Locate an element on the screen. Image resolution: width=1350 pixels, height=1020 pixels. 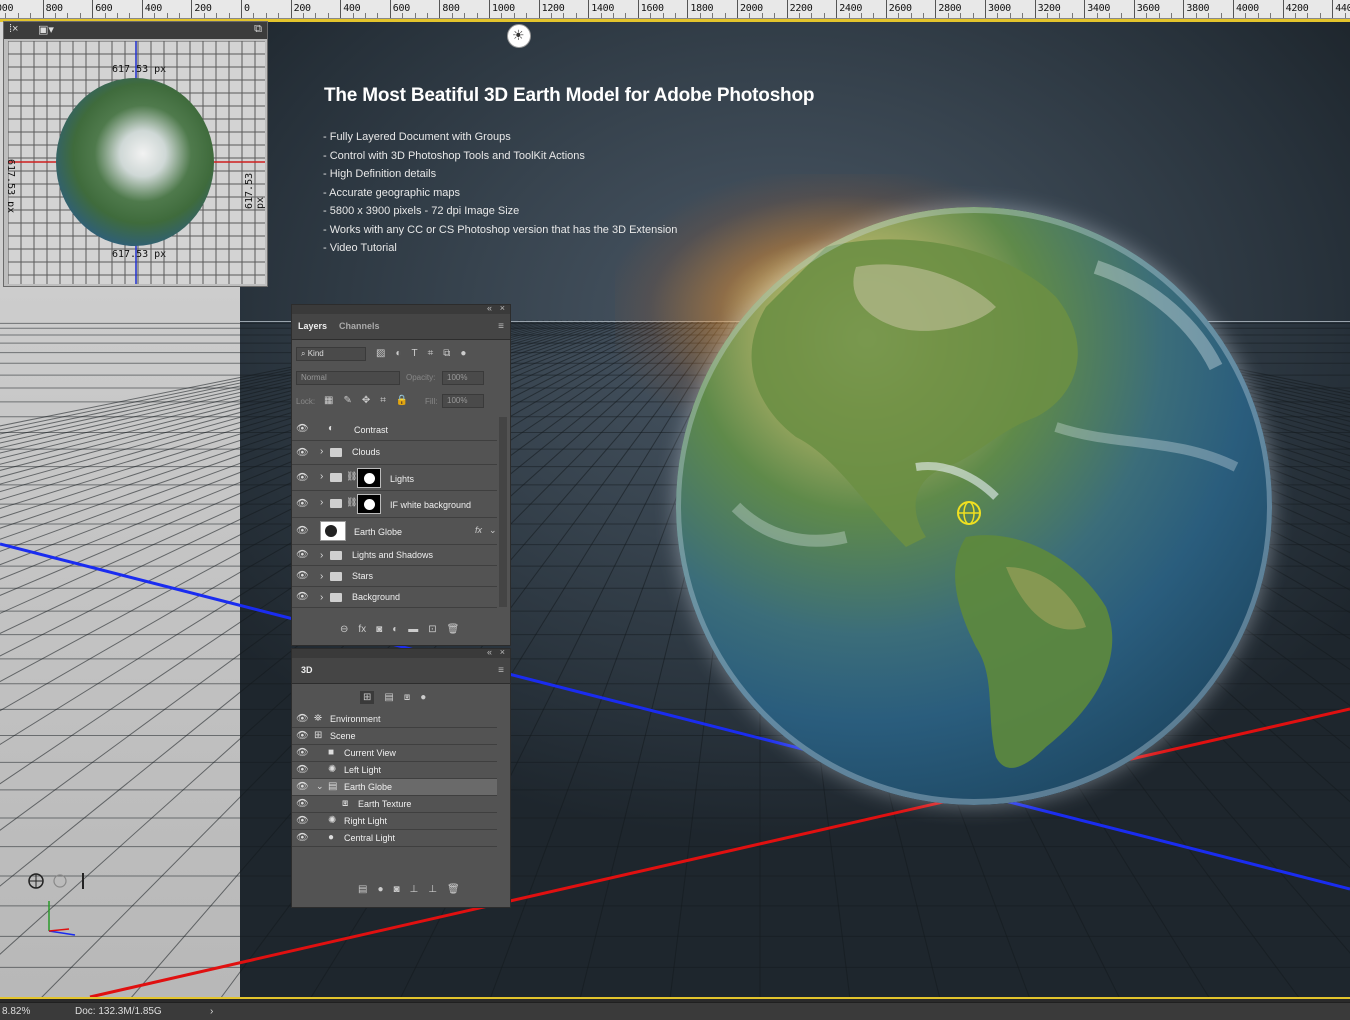
lock-transparent-icon: ▦ is located at coordinates (328, 400).